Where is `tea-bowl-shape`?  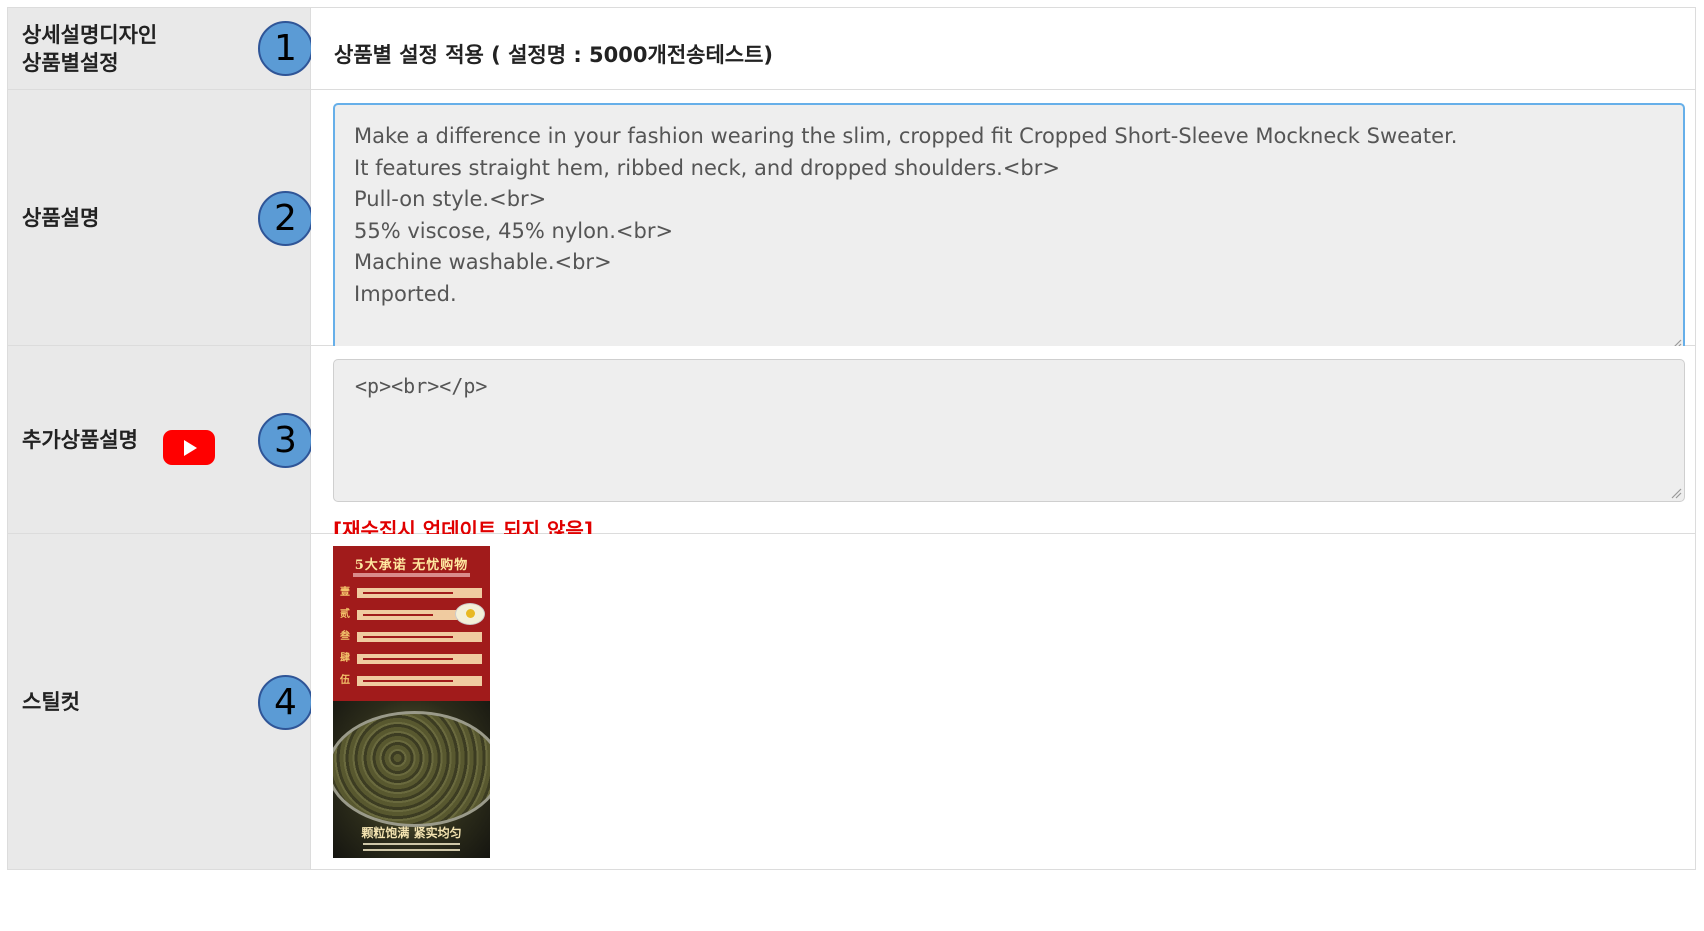 tea-bowl-shape is located at coordinates (411, 769).